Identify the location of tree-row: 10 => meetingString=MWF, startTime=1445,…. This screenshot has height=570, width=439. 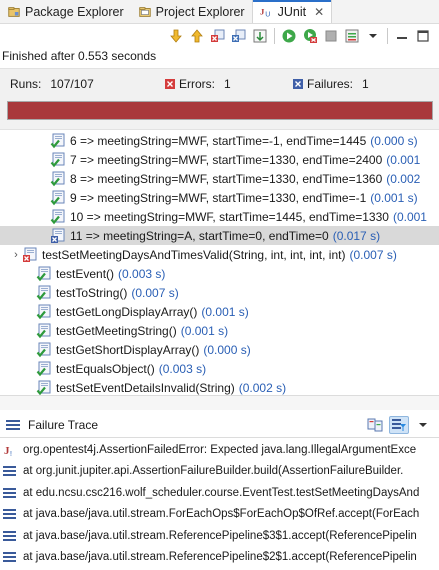
(219, 216).